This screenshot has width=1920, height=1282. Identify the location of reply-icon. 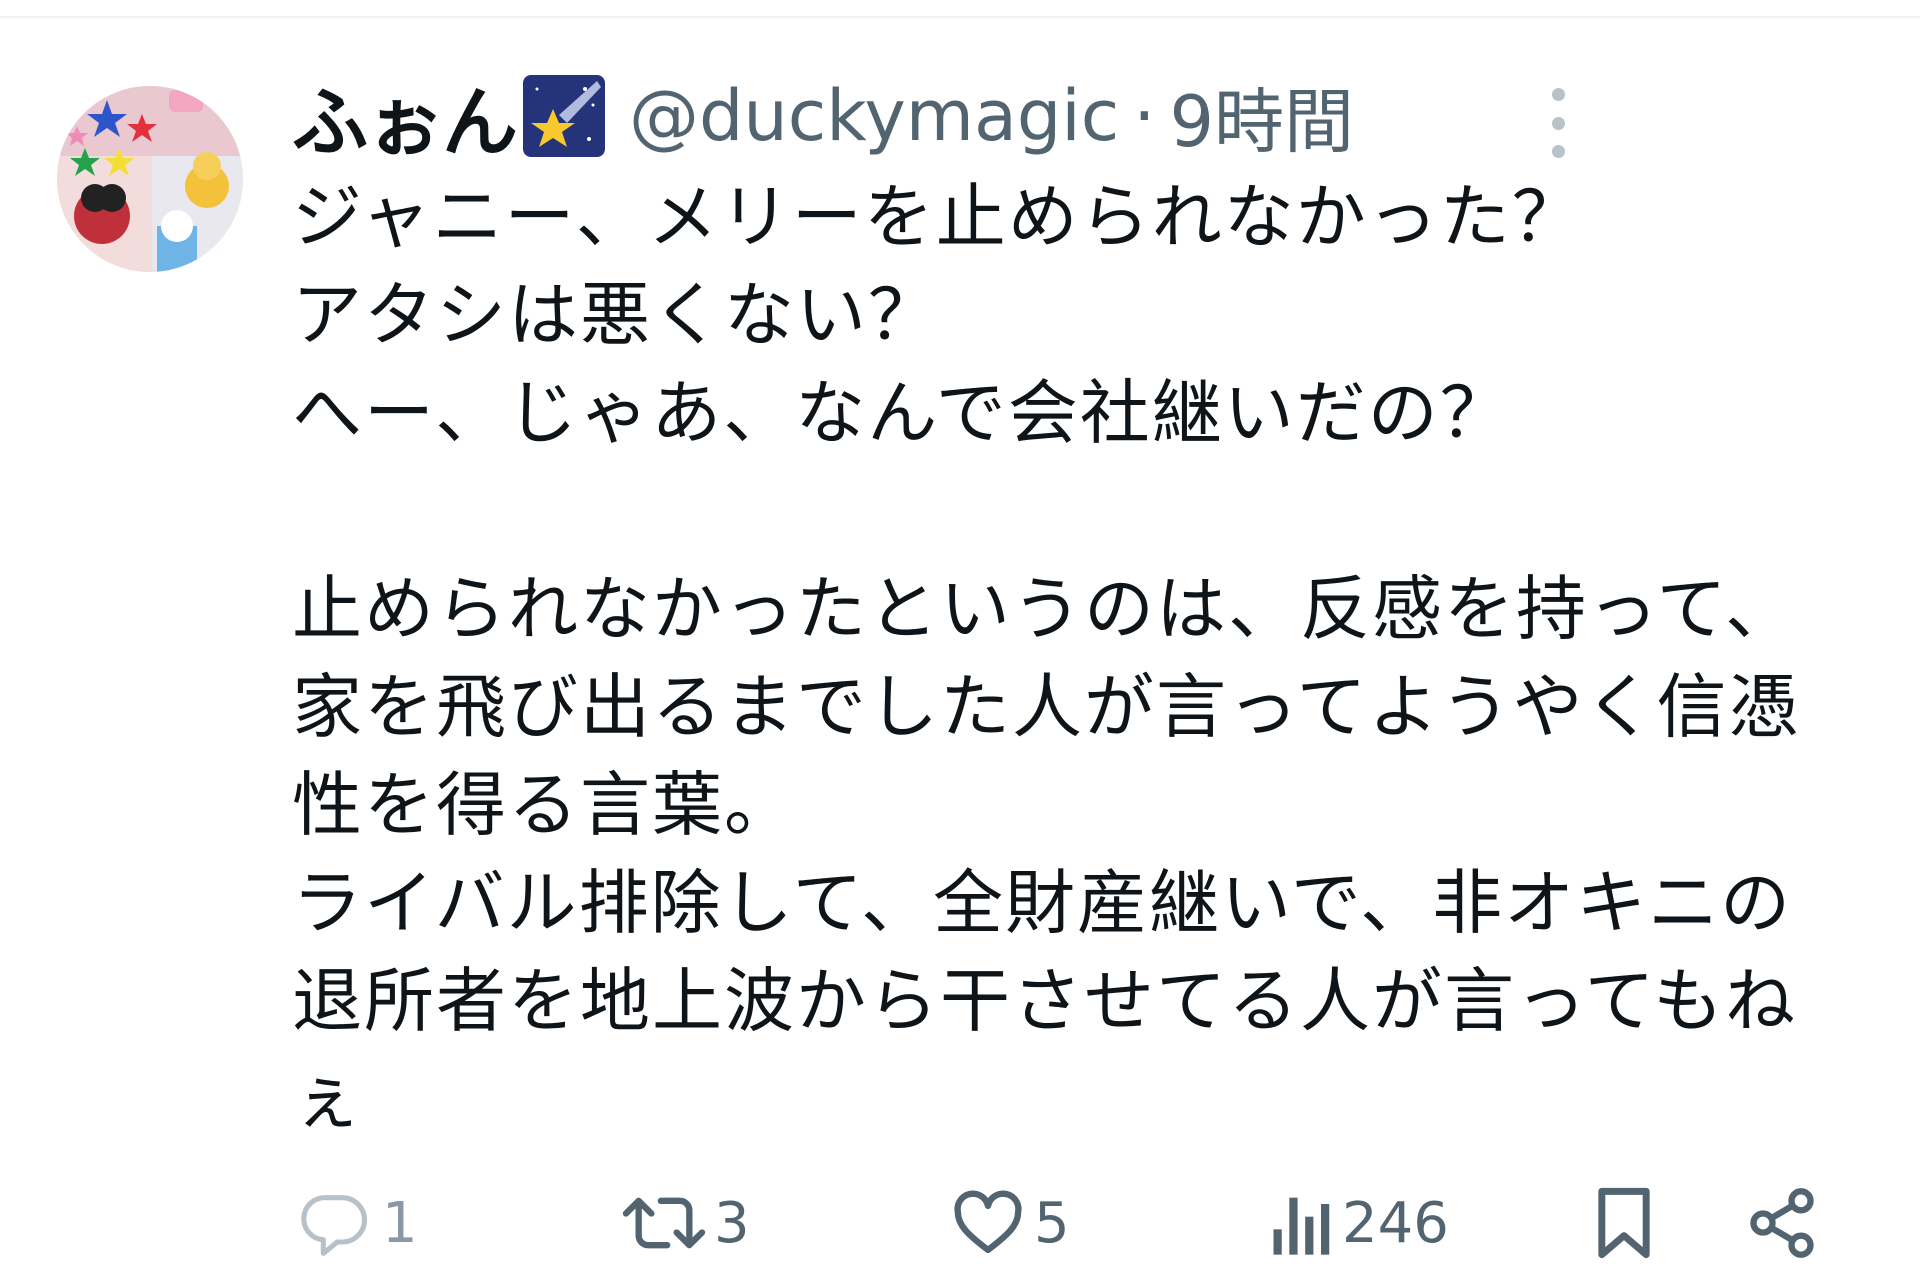
(334, 1225).